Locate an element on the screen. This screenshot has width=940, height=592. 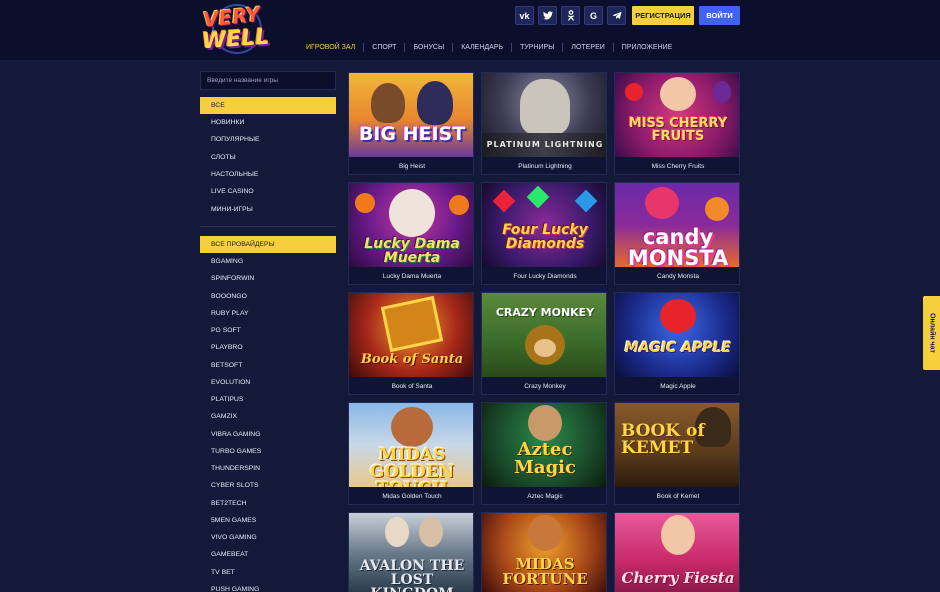
game-title: Lucky Dama Muerta is located at coordinates (412, 276).